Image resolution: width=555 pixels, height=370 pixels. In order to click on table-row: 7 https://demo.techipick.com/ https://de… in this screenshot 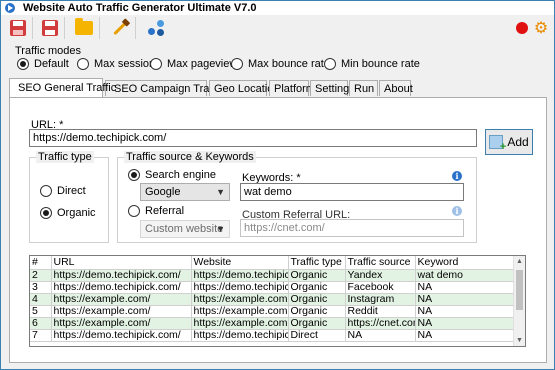, I will do `click(272, 335)`.